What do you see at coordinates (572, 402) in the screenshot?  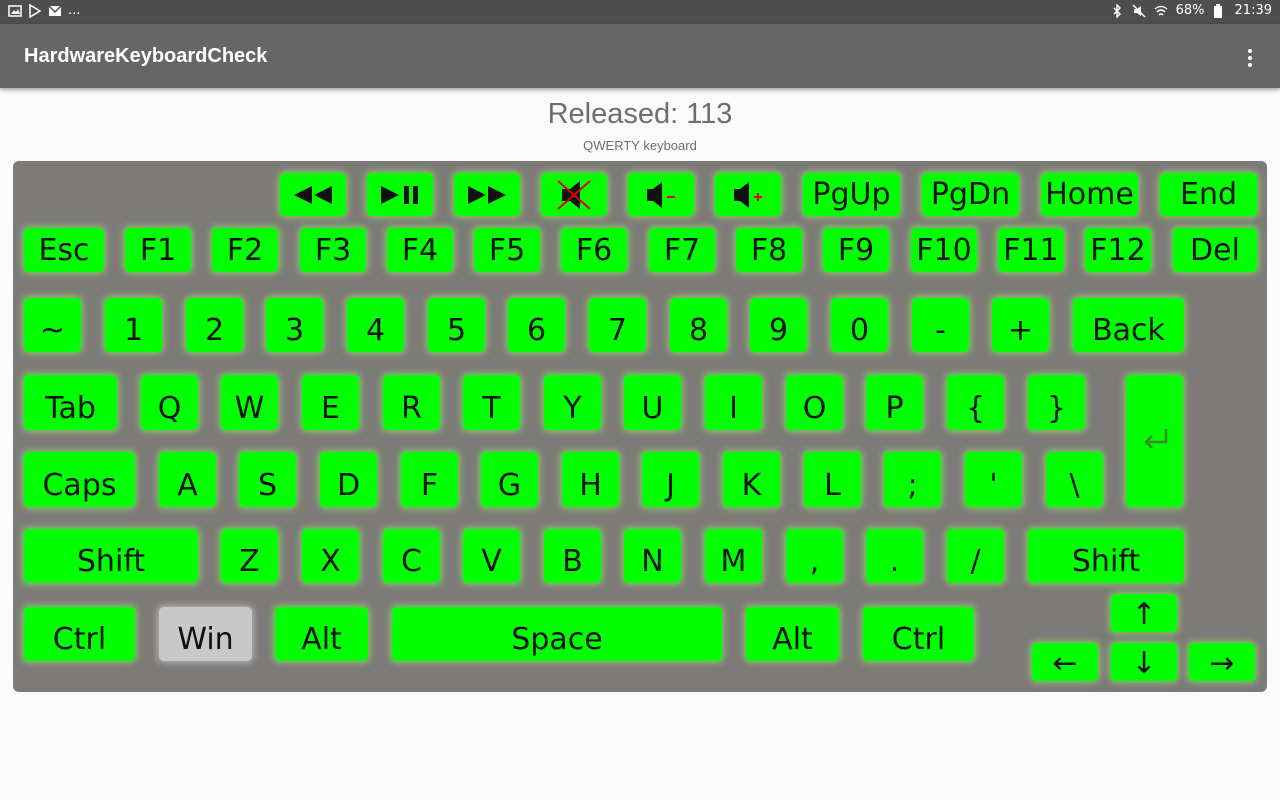 I see `key-y: Y` at bounding box center [572, 402].